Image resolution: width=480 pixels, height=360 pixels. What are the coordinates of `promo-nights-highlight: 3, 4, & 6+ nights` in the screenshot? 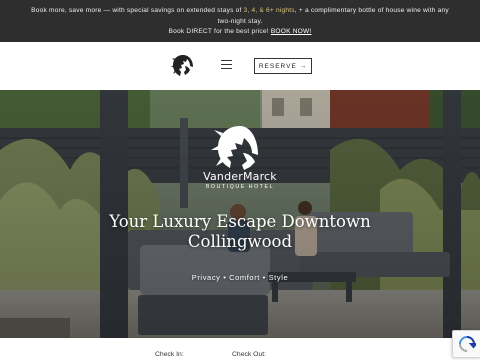 It's located at (269, 10).